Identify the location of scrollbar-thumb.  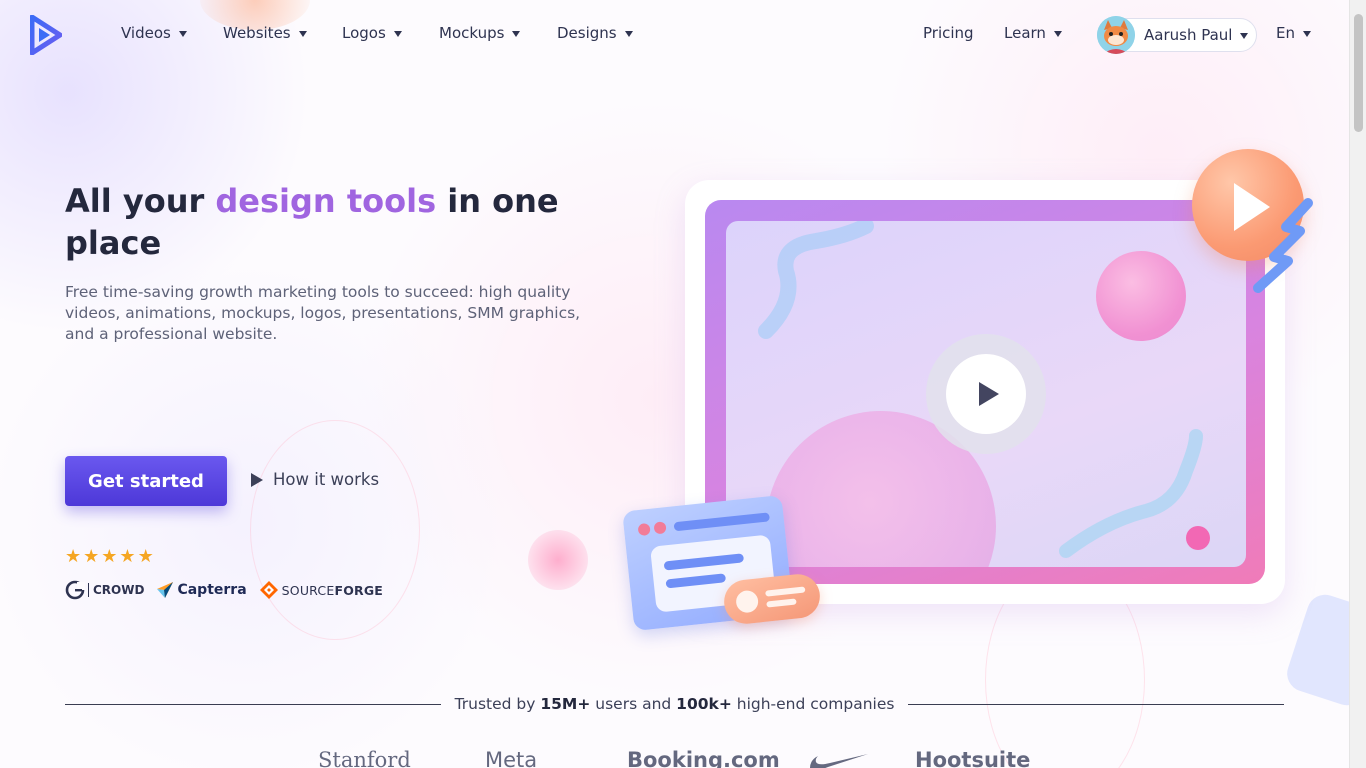
(1358, 73).